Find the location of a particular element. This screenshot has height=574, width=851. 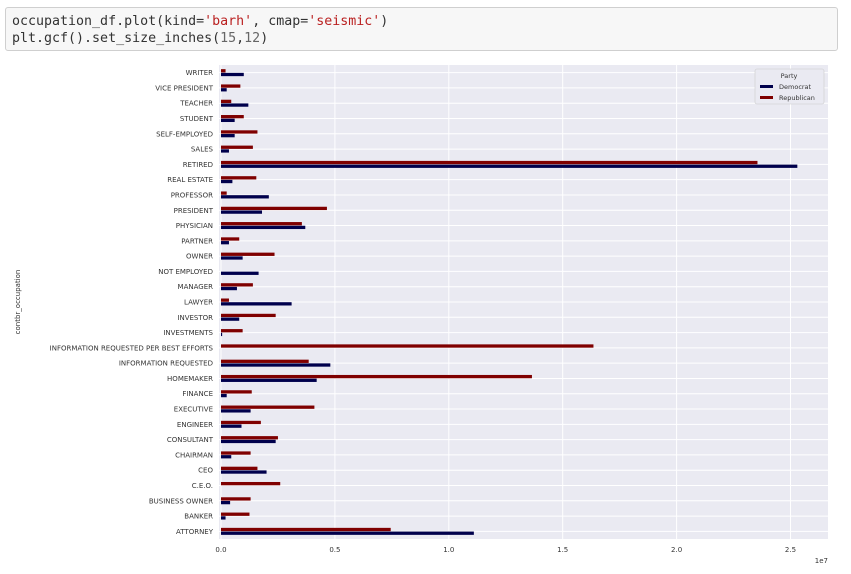

y-tick-label: VICE PRESIDENT is located at coordinates (184, 88).